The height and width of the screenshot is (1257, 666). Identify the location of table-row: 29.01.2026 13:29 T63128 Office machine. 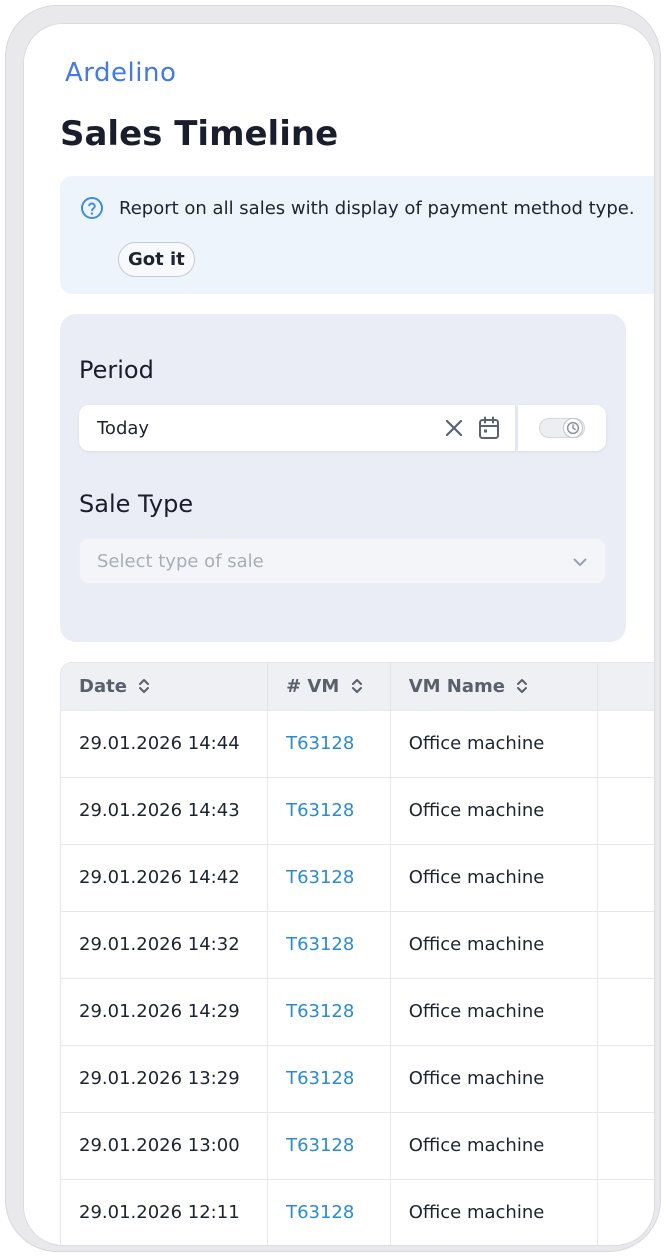
(357, 1078).